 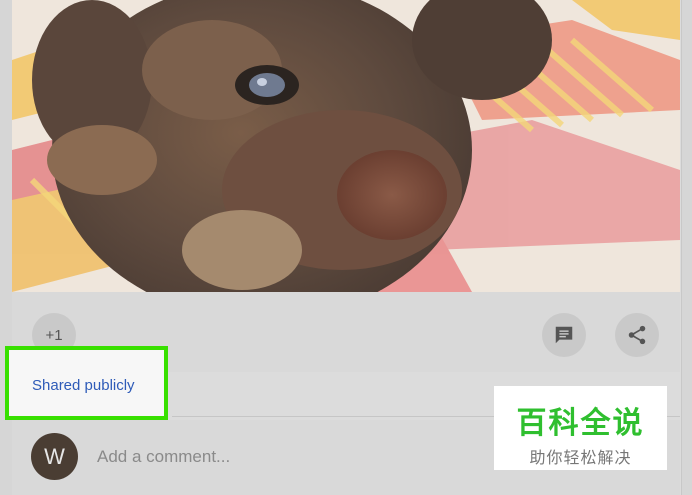 What do you see at coordinates (580, 457) in the screenshot?
I see `watermark-subtitle: 助你轻松解决` at bounding box center [580, 457].